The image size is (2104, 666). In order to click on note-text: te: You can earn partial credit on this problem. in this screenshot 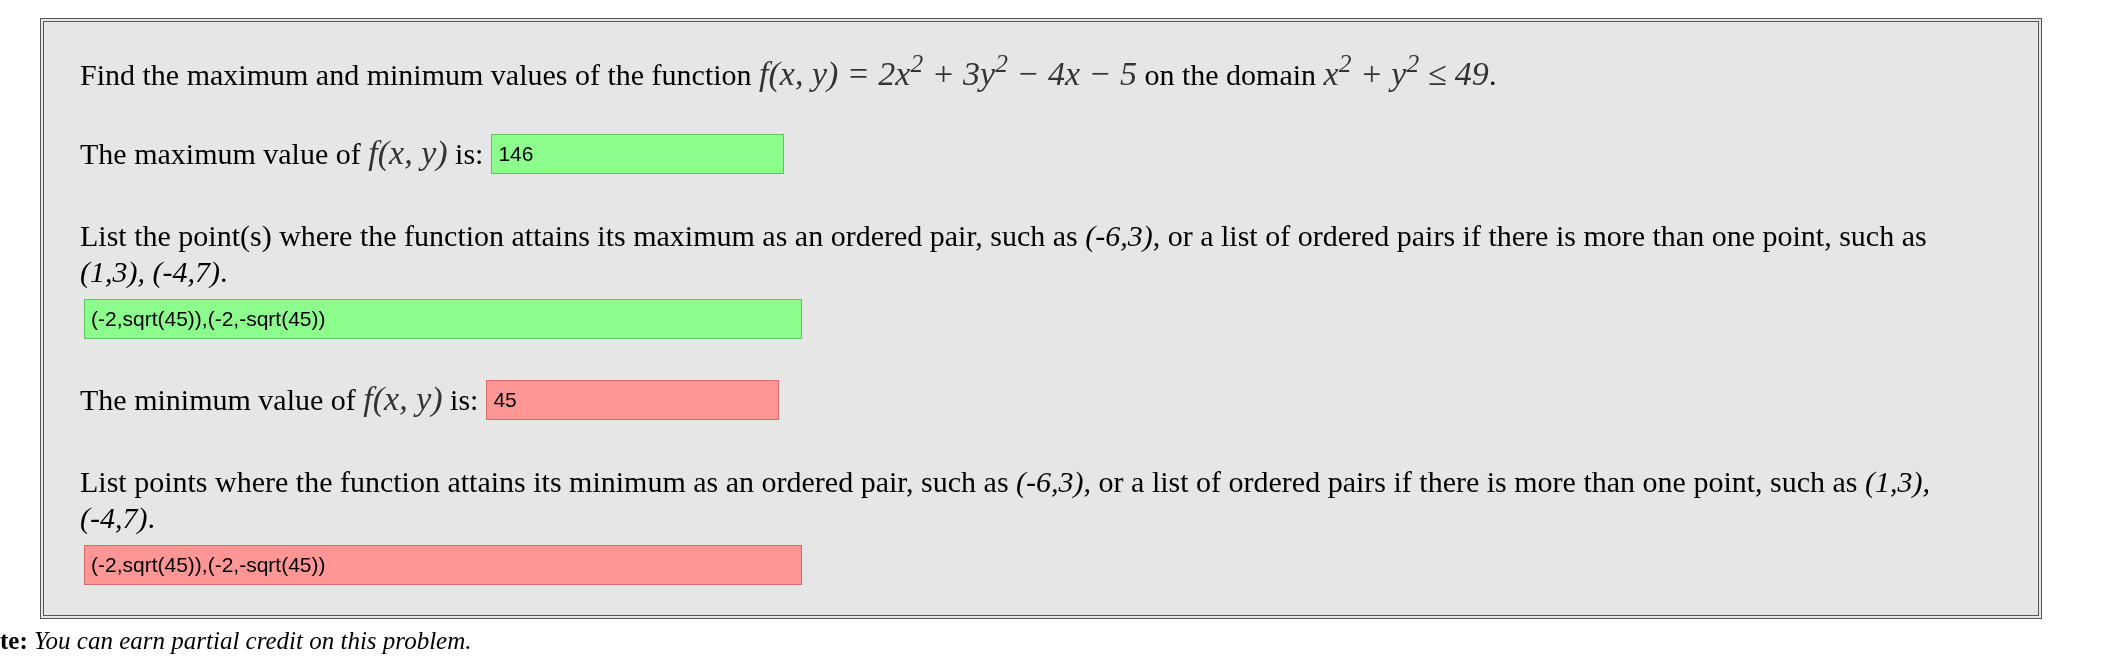, I will do `click(236, 641)`.